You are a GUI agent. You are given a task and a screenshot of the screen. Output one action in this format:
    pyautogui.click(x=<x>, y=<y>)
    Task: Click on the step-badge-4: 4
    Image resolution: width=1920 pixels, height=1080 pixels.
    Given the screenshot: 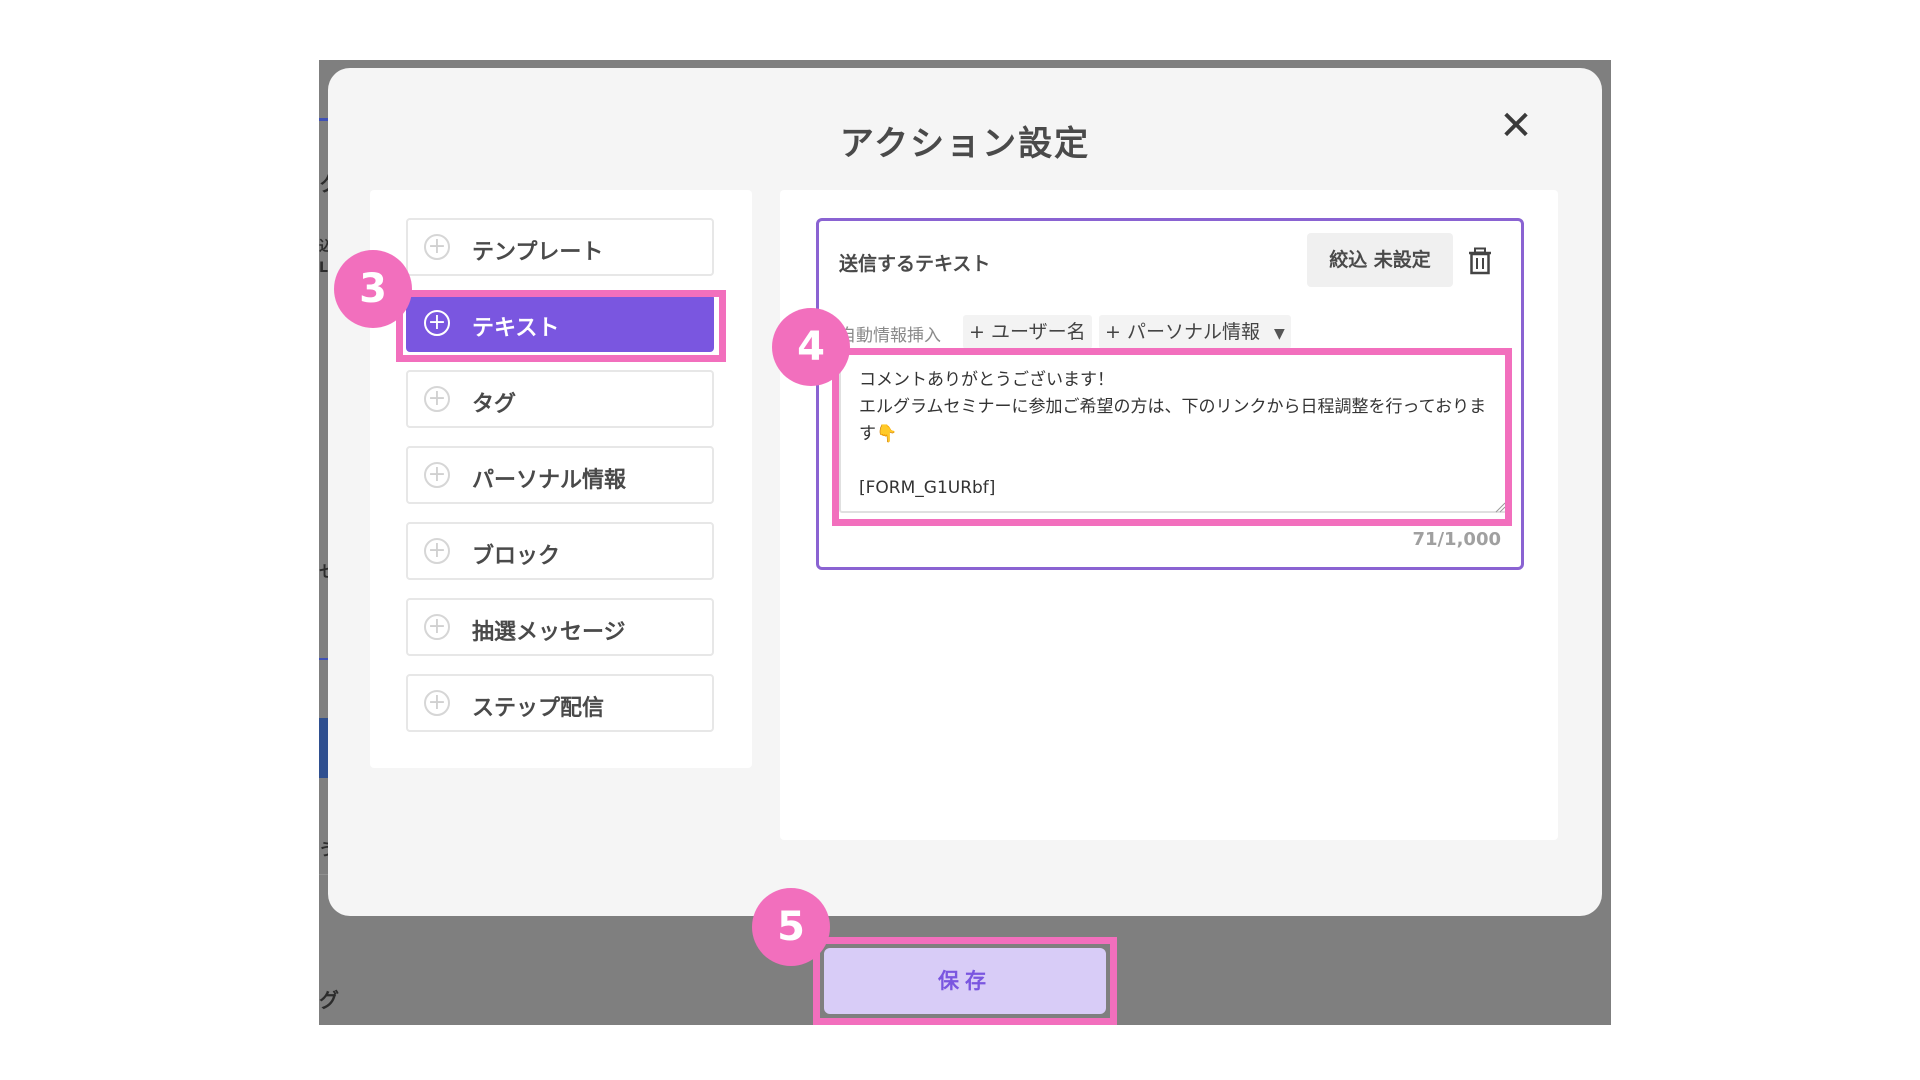 What is the action you would take?
    pyautogui.click(x=811, y=347)
    